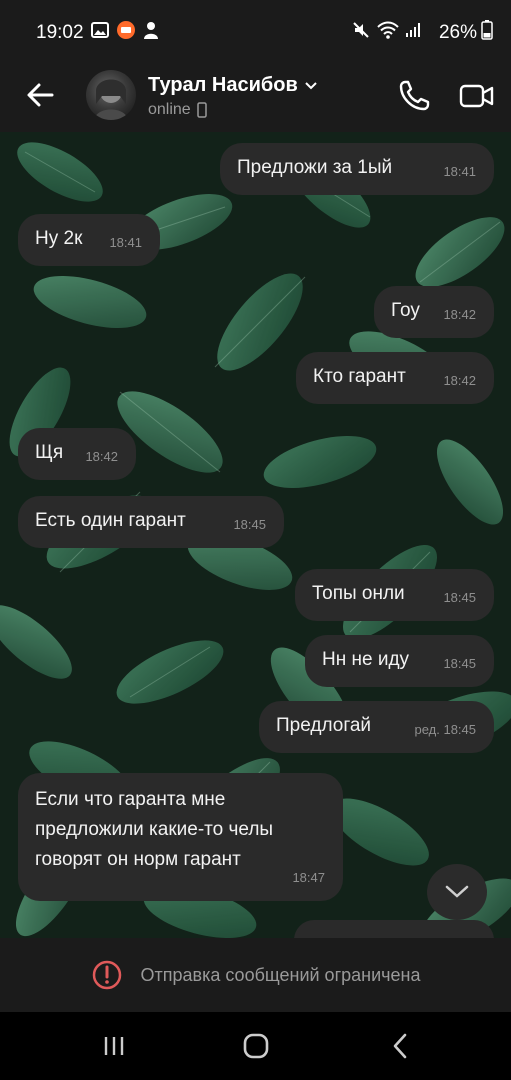 The width and height of the screenshot is (511, 1080). What do you see at coordinates (151, 33) in the screenshot?
I see `person-notification-icon` at bounding box center [151, 33].